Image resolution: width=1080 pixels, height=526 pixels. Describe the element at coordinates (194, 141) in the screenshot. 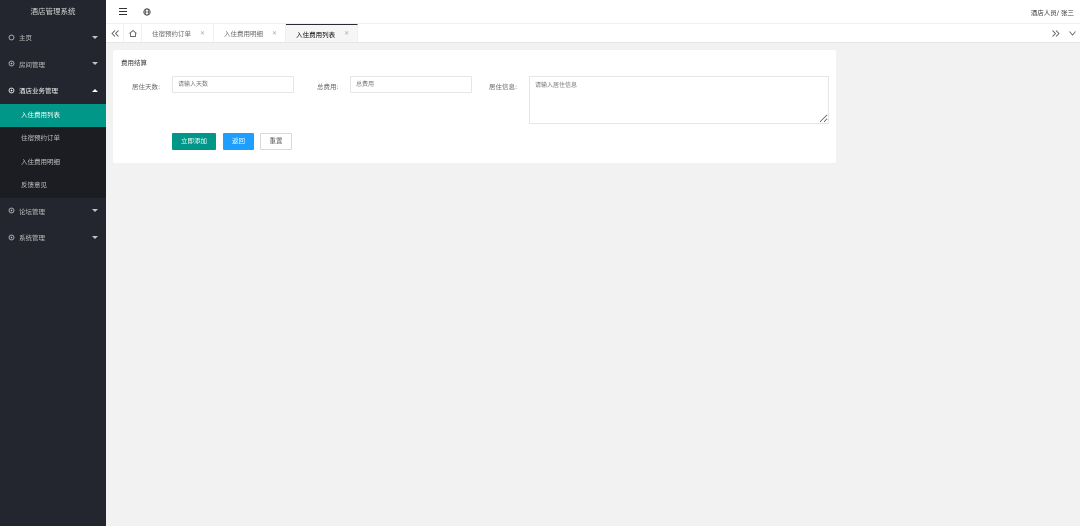

I see `submit-add-button: 立即添加` at that location.